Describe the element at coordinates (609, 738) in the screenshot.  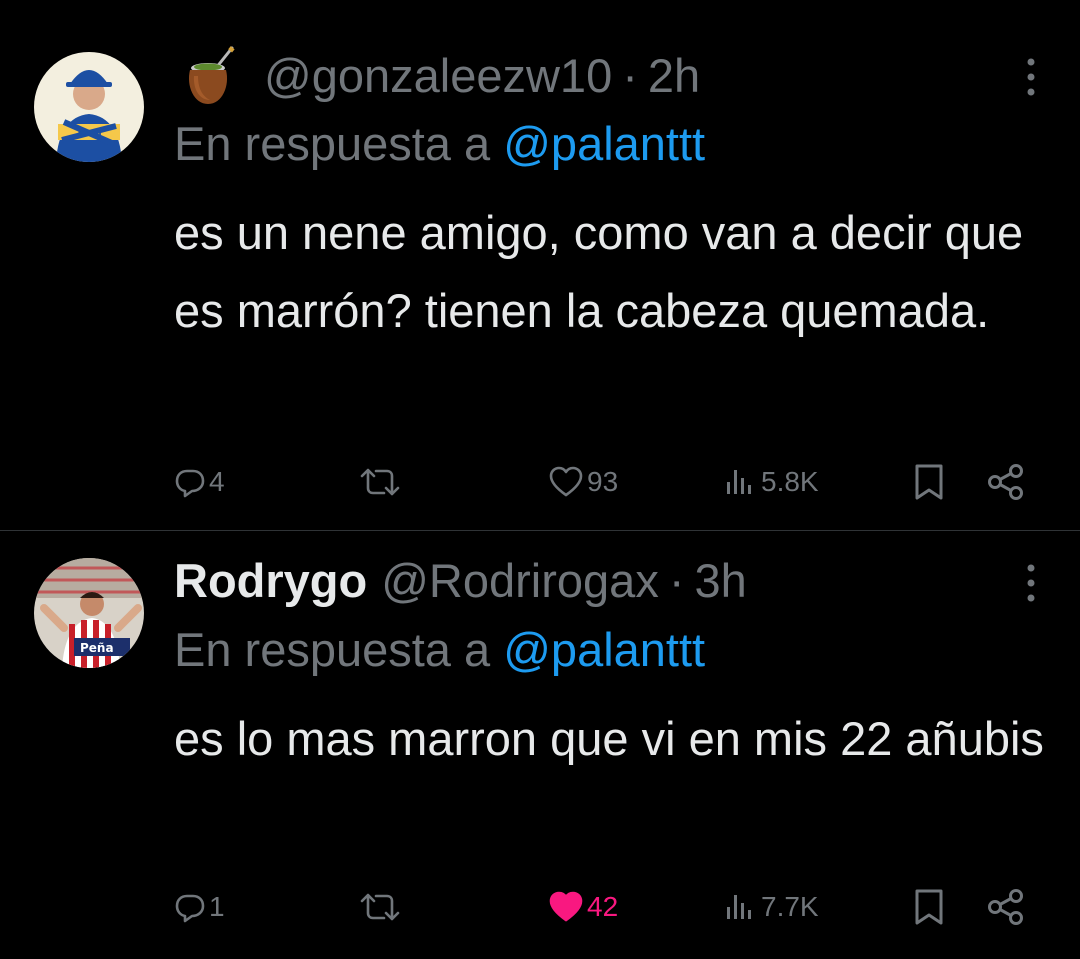
I see `tweet-text: es lo mas marron que vi en mis 22 añubis` at that location.